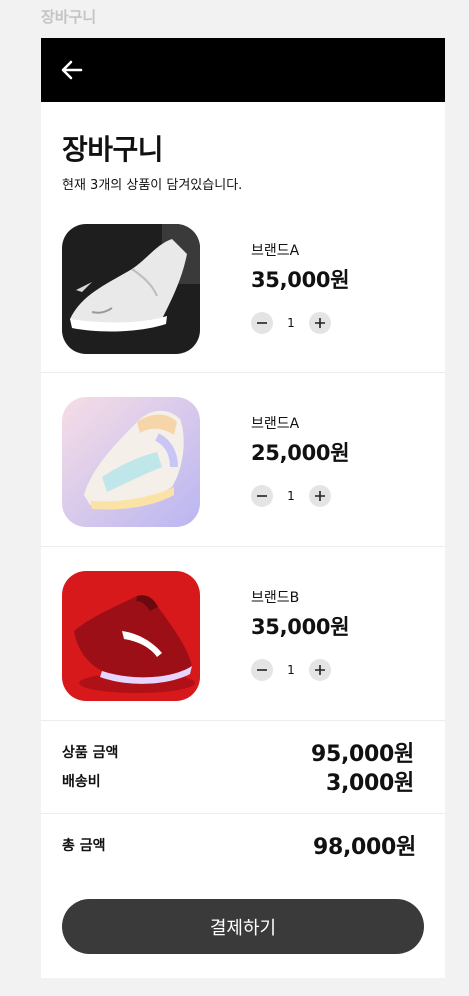 This screenshot has height=996, width=469. I want to click on shipping-value: 3,000원, so click(369, 783).